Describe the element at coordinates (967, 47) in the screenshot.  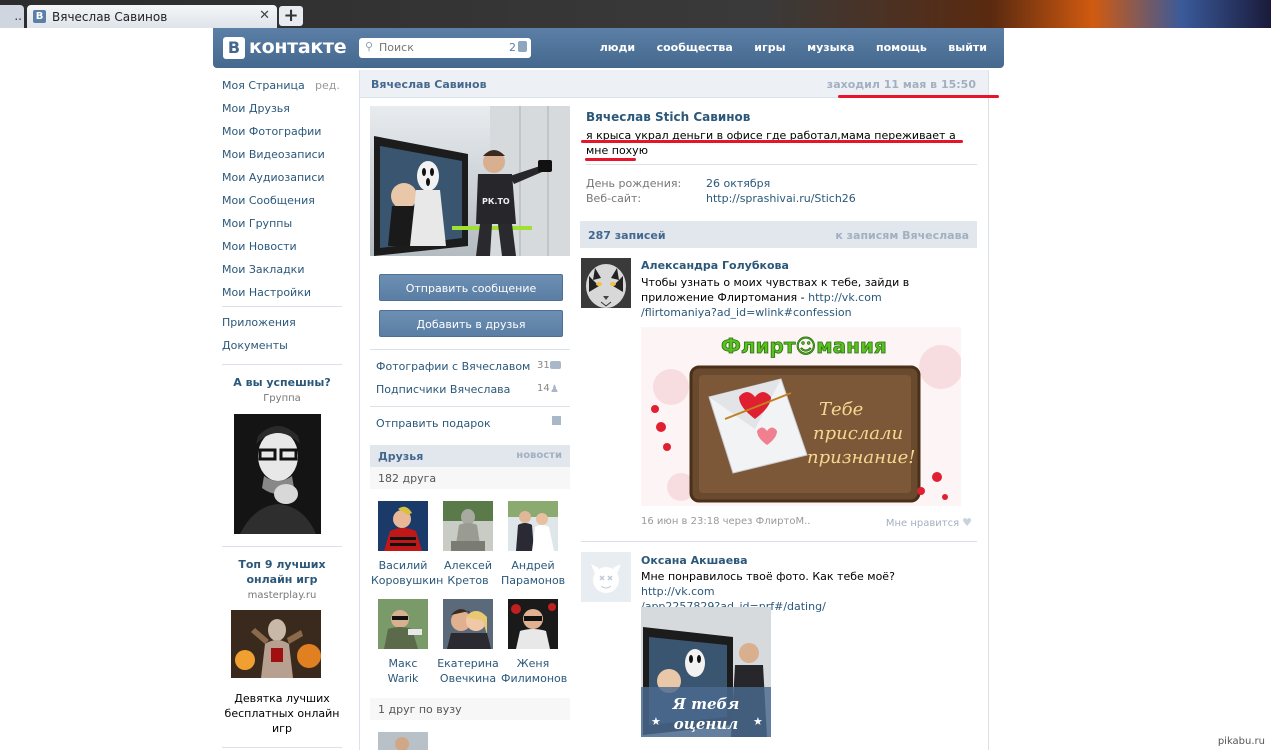
I see `nav-logout: выйти` at that location.